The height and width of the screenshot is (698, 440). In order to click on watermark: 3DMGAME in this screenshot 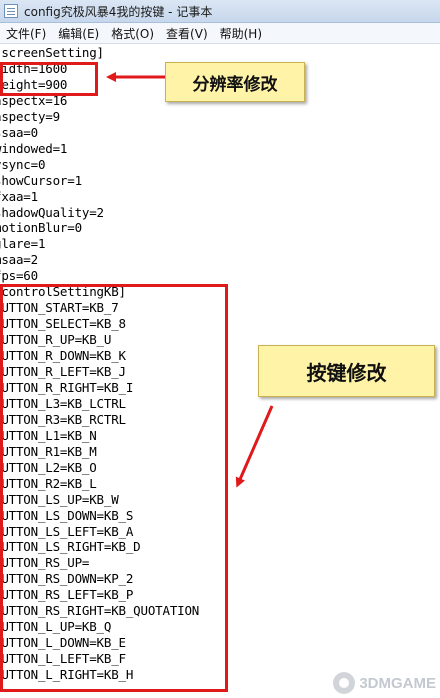, I will do `click(384, 683)`.